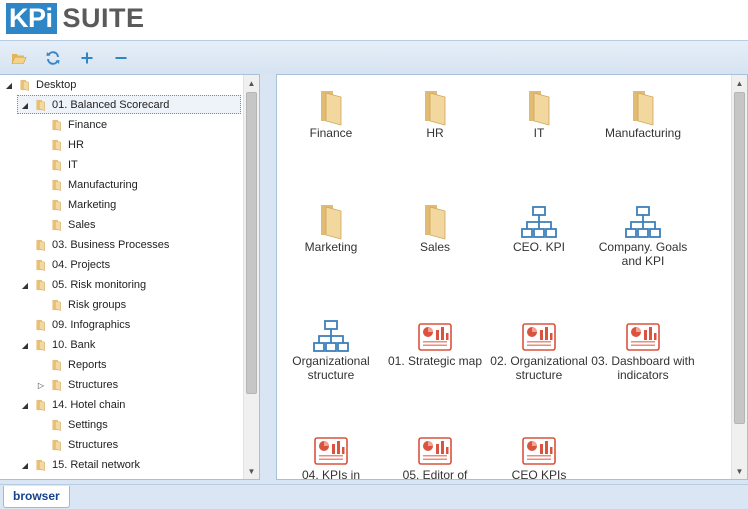  I want to click on refresh-button, so click(53, 58).